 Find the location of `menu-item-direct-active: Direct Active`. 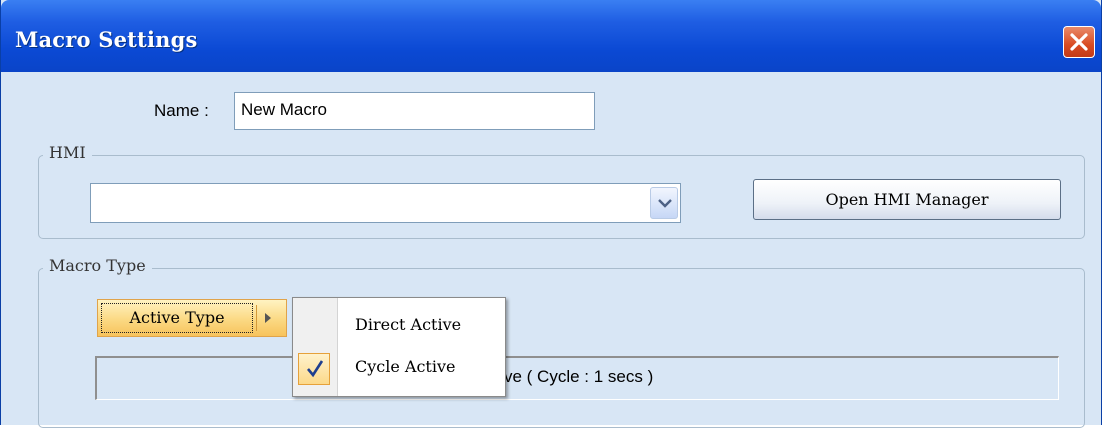

menu-item-direct-active: Direct Active is located at coordinates (399, 325).